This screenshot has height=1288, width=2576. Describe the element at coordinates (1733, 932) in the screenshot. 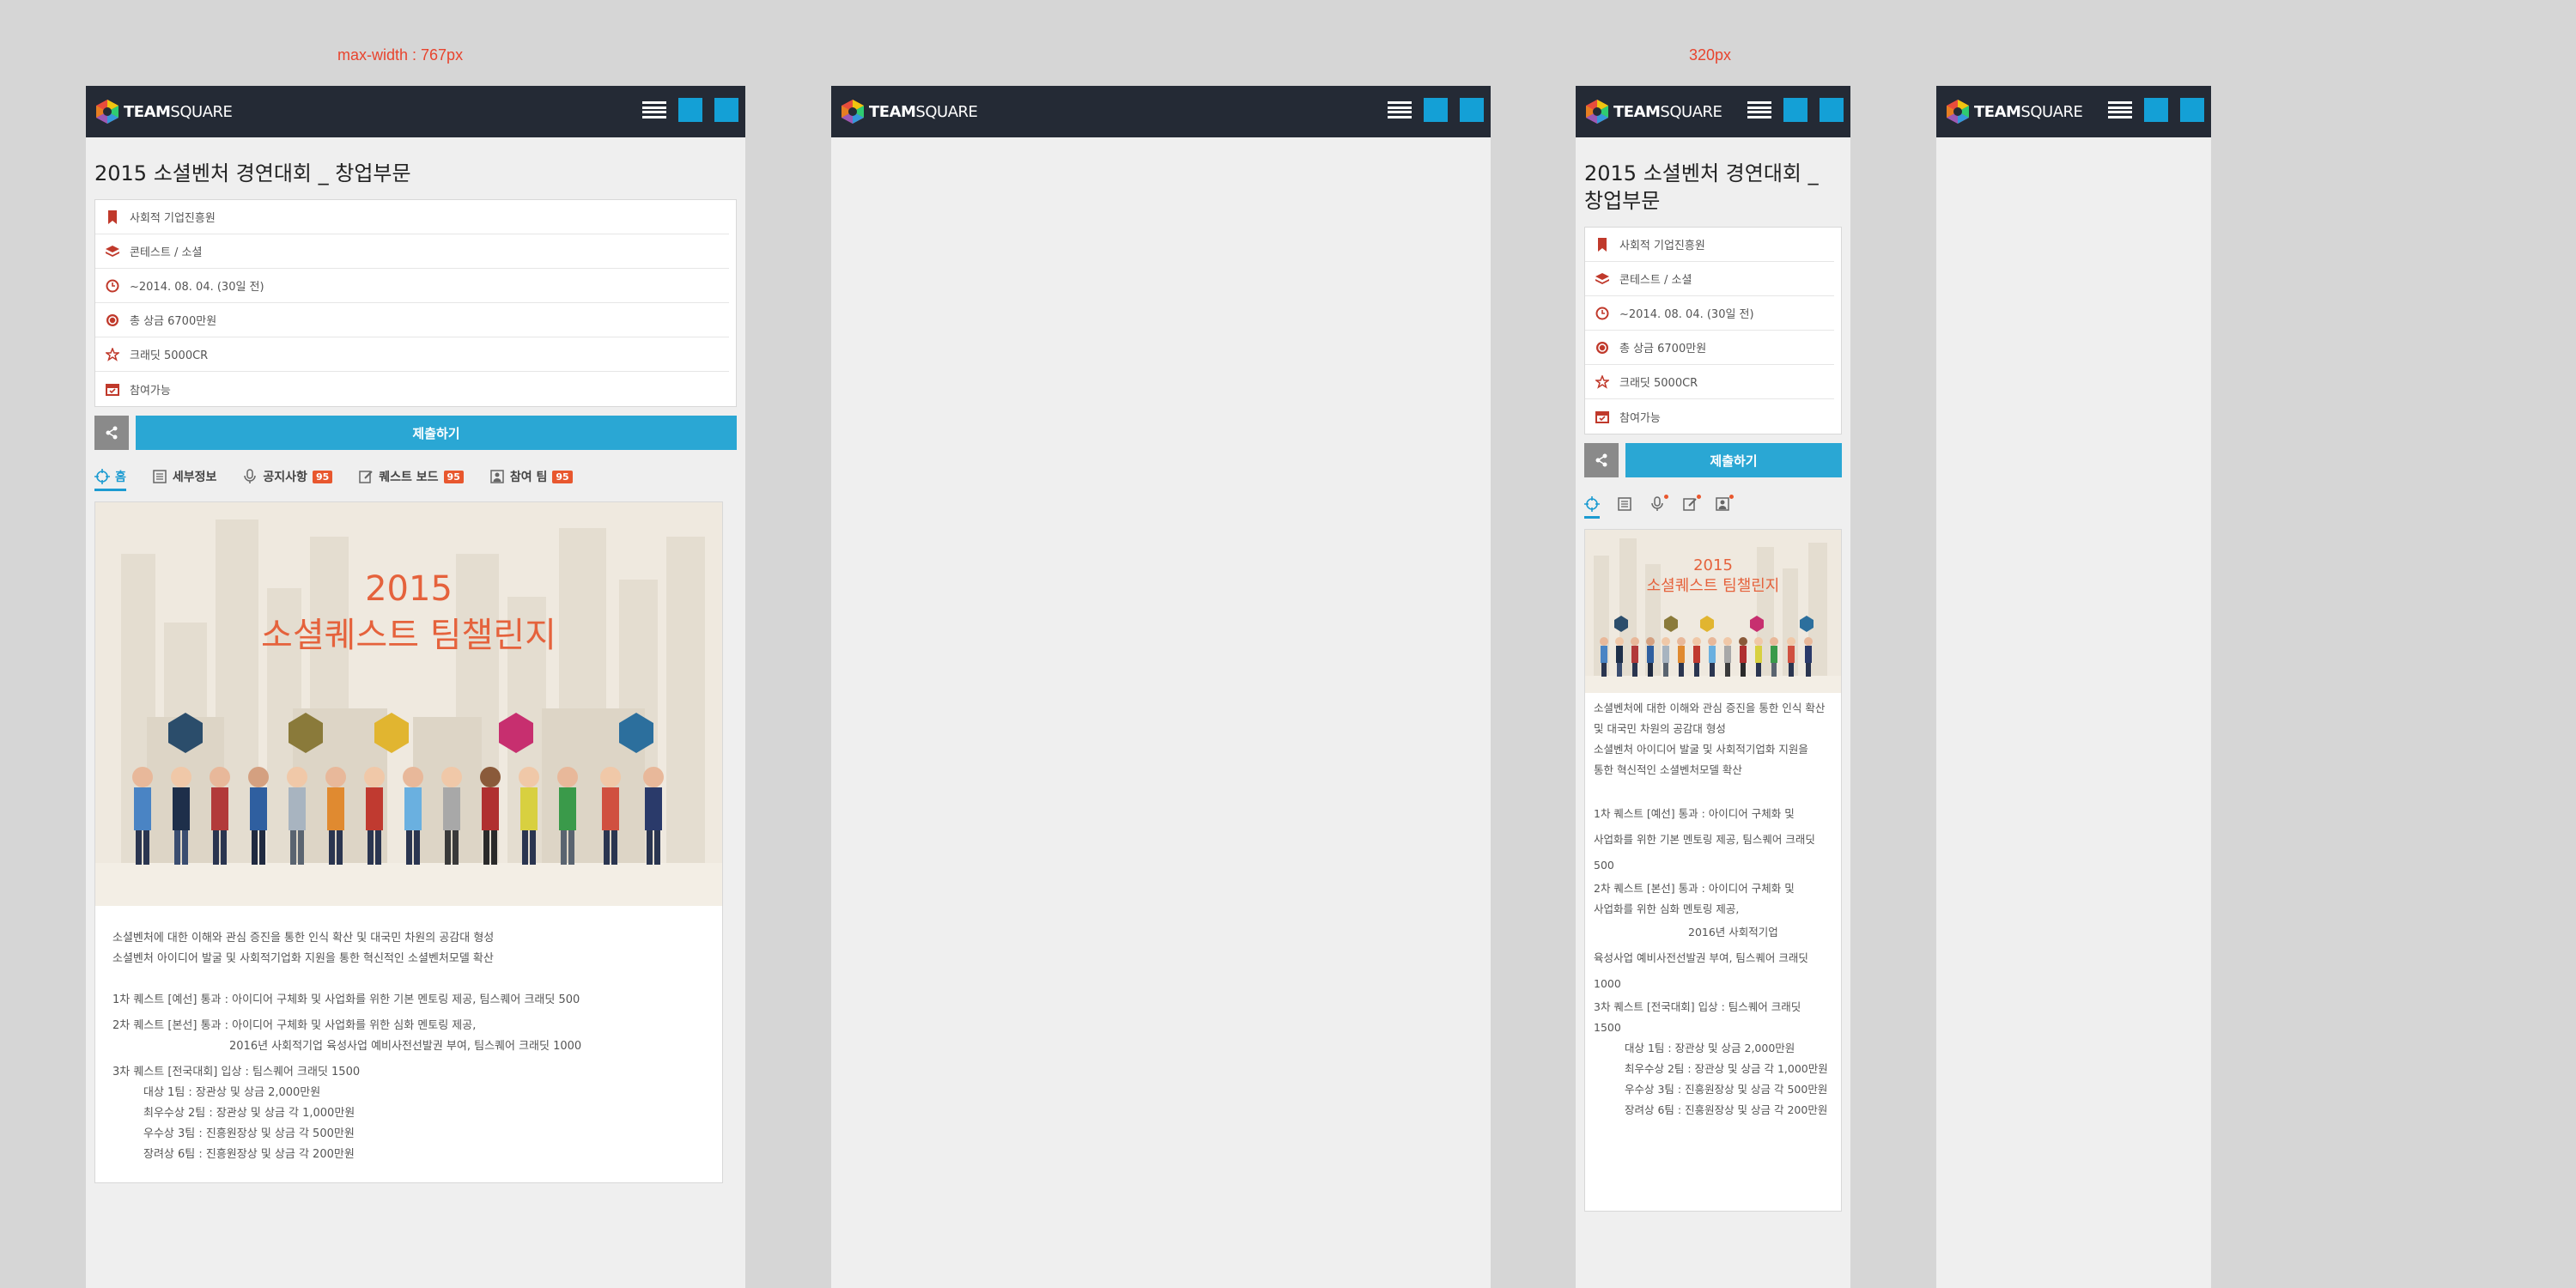

I see `description-quest-2-sub: 2016년 사회적기업` at that location.